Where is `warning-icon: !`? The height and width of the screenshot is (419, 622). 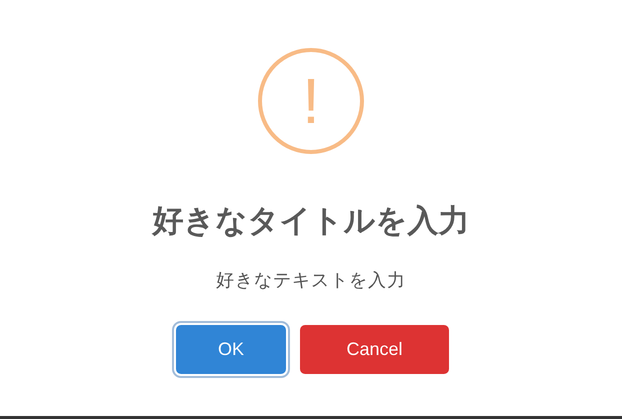 warning-icon: ! is located at coordinates (311, 101).